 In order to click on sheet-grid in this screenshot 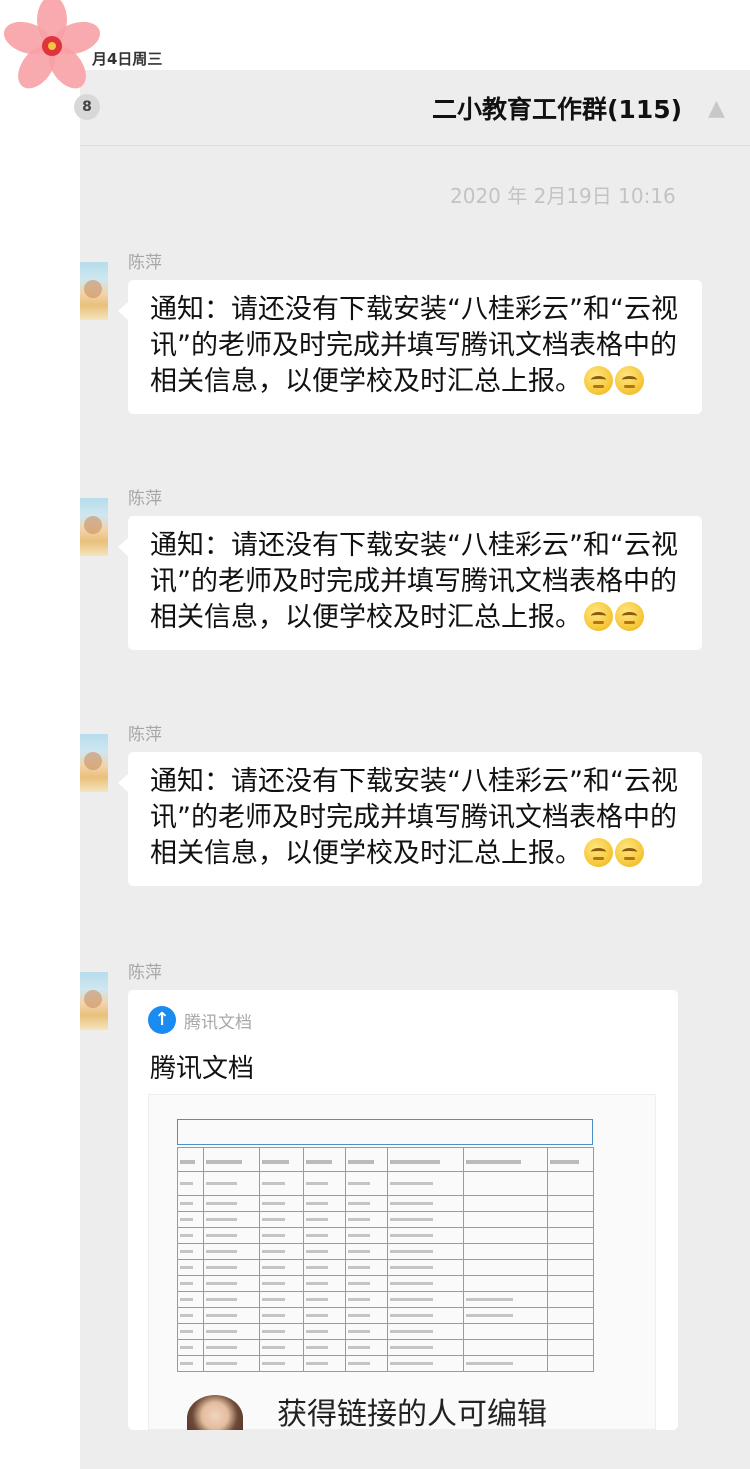, I will do `click(385, 1259)`.